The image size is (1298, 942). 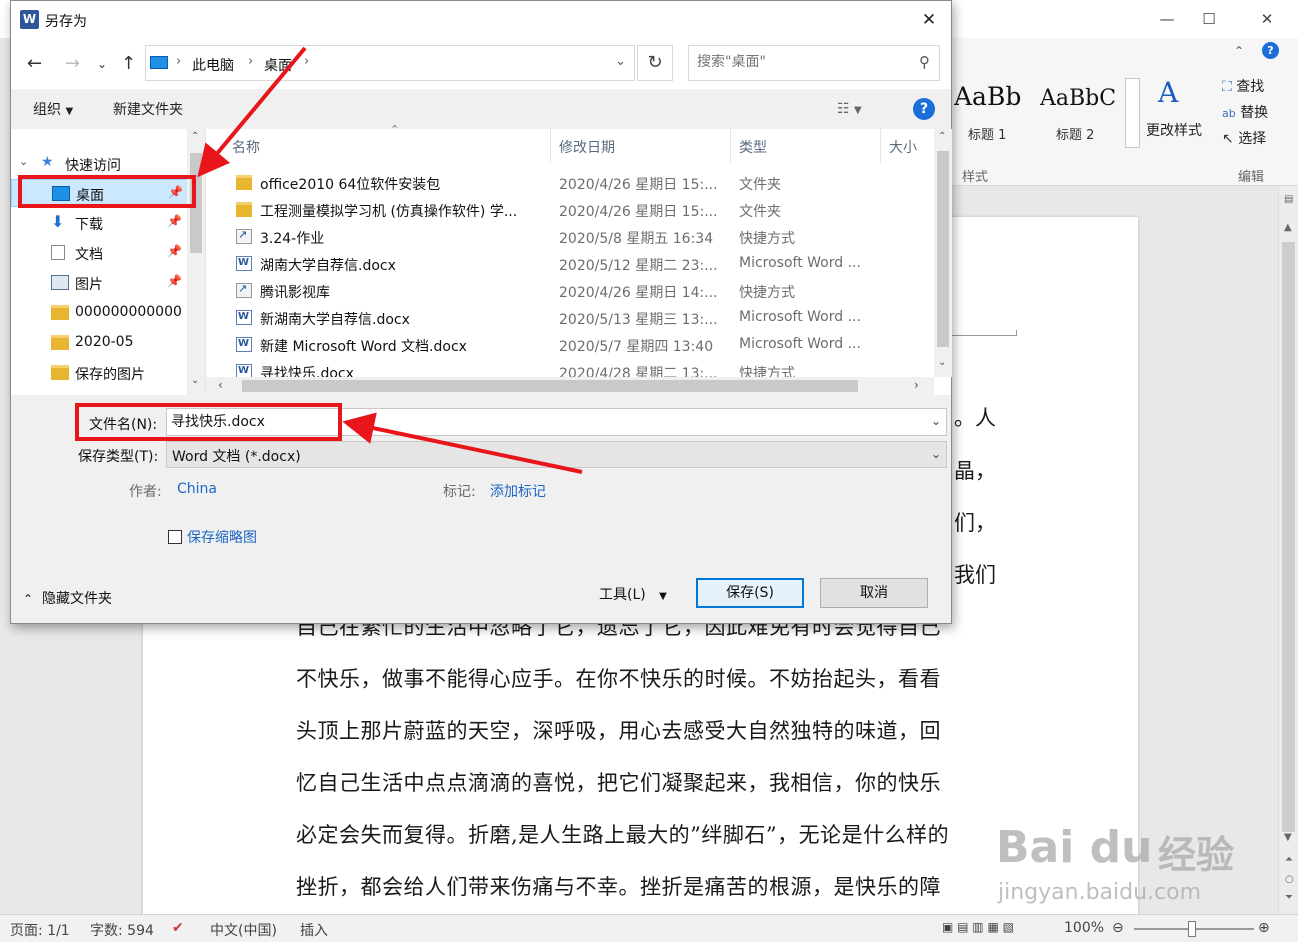 What do you see at coordinates (550, 386) in the screenshot?
I see `file-hscroll-thumb` at bounding box center [550, 386].